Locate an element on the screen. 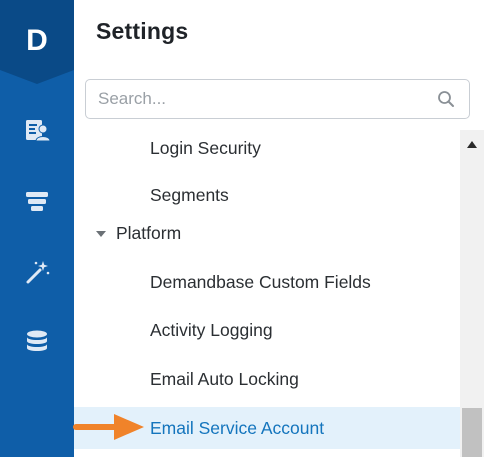  database-icon is located at coordinates (37, 340).